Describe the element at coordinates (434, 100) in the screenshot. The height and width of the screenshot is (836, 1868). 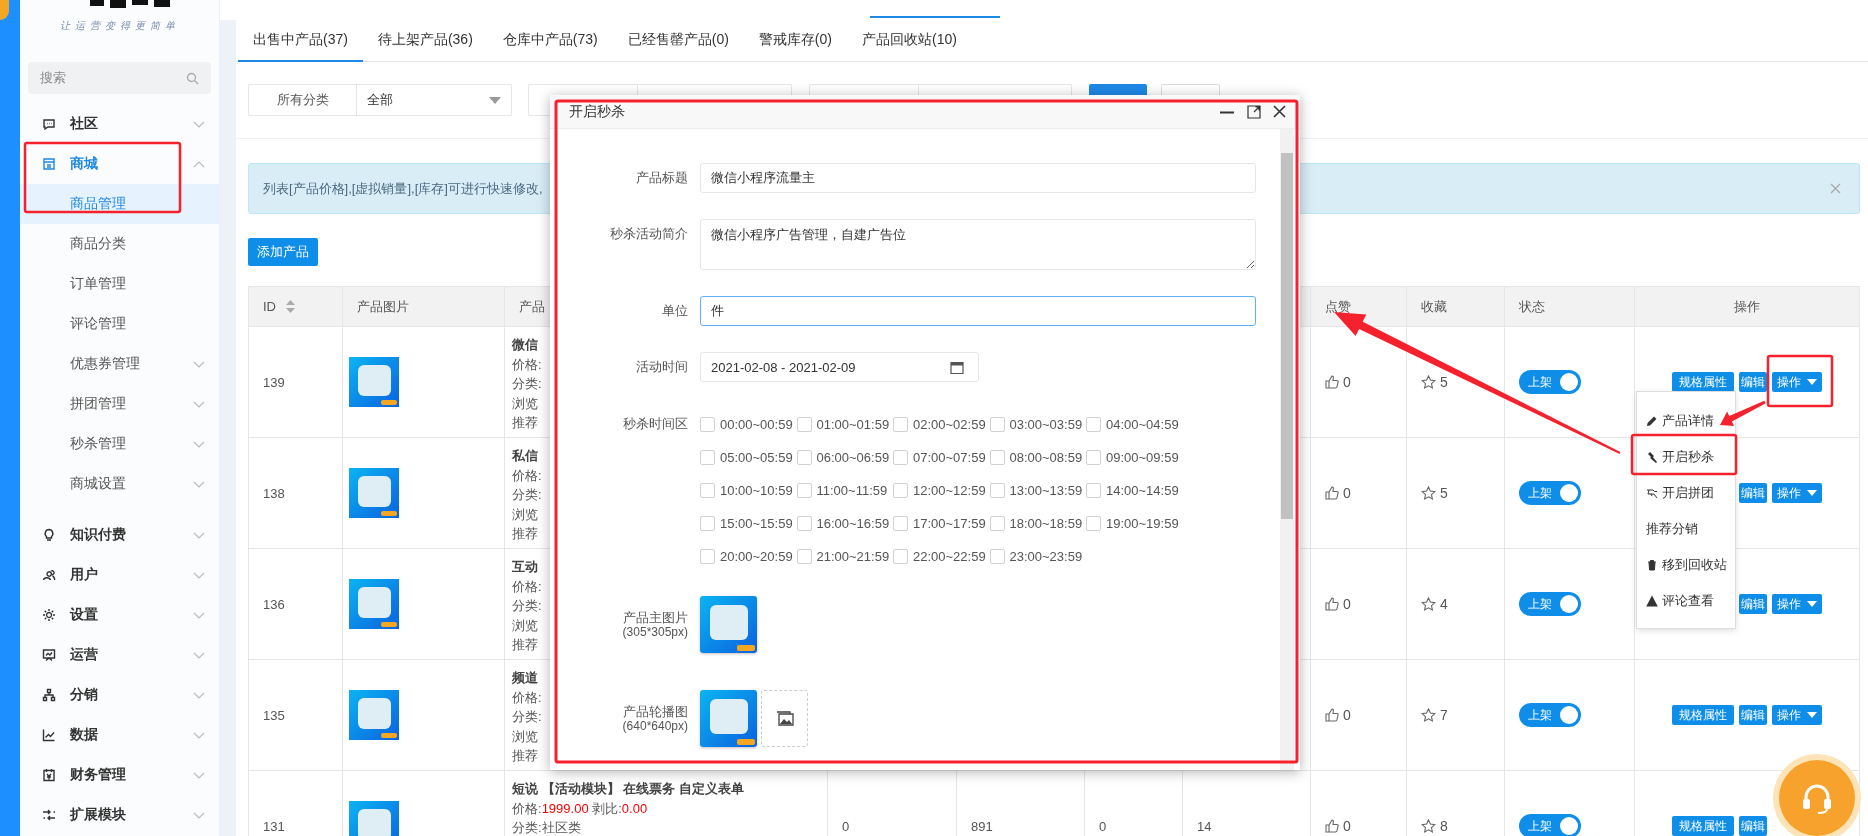
I see `category-select: 全部` at that location.